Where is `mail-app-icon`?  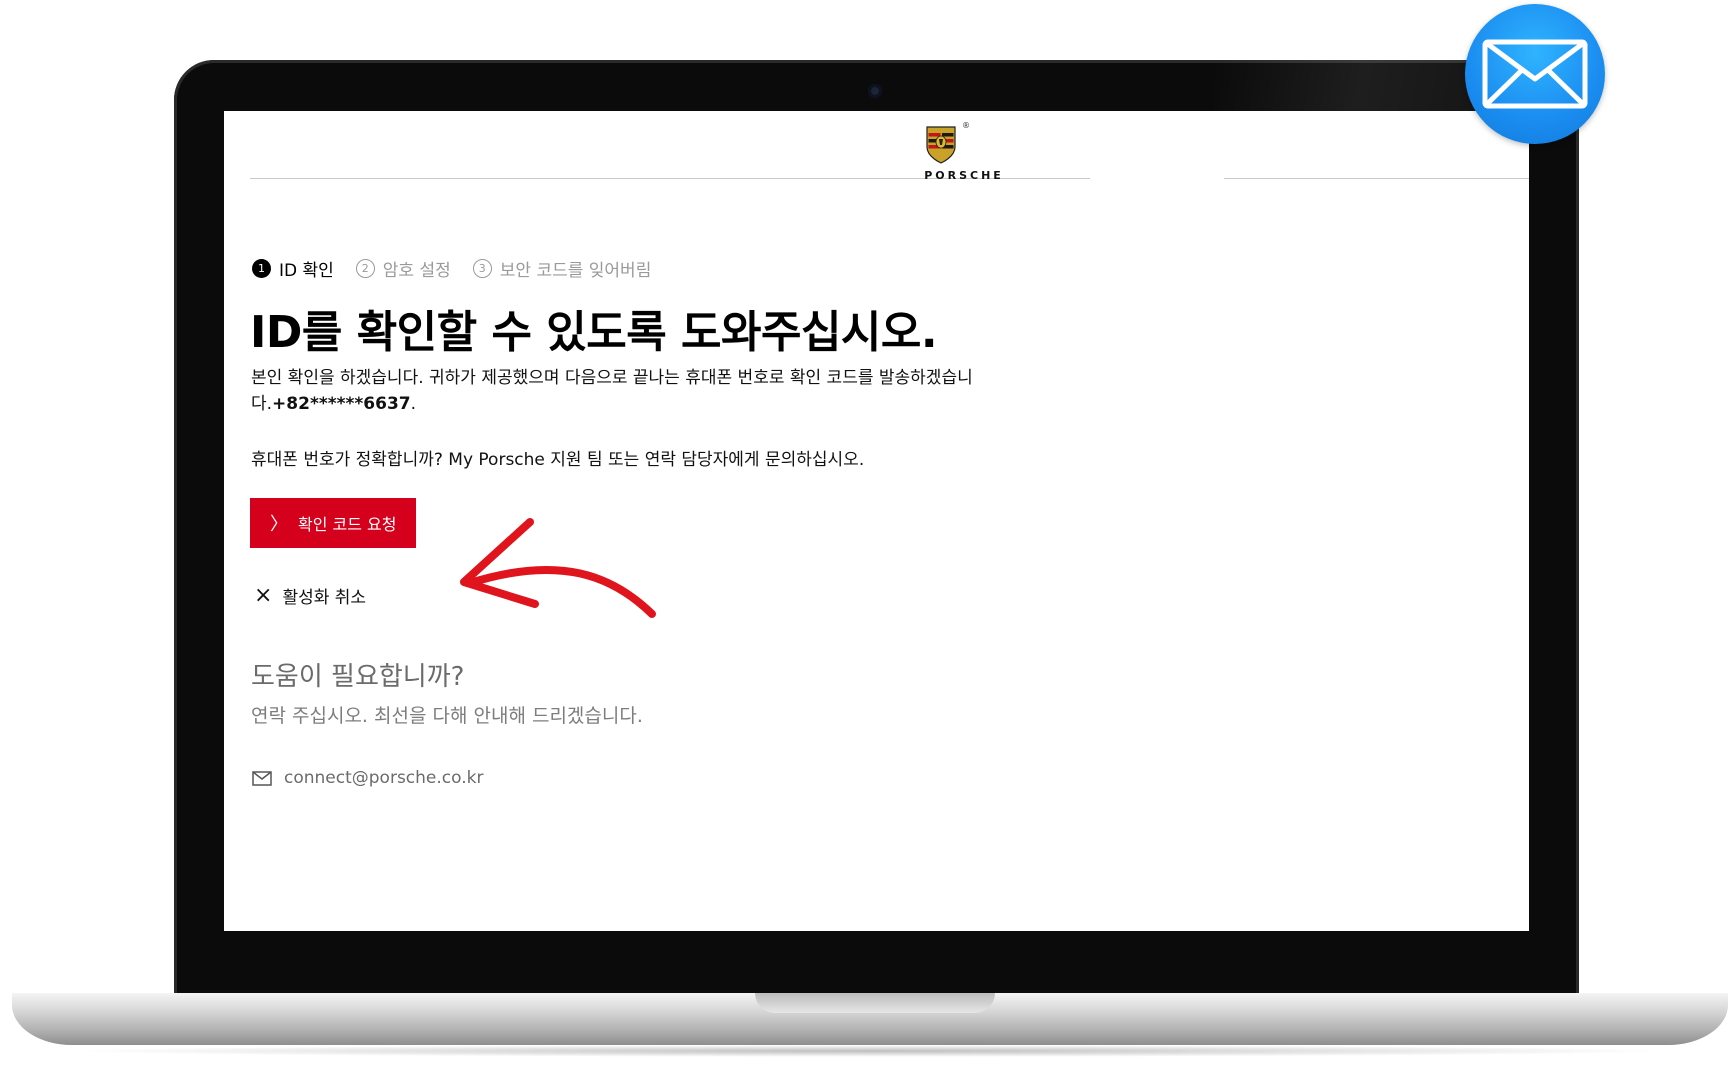
mail-app-icon is located at coordinates (1535, 74).